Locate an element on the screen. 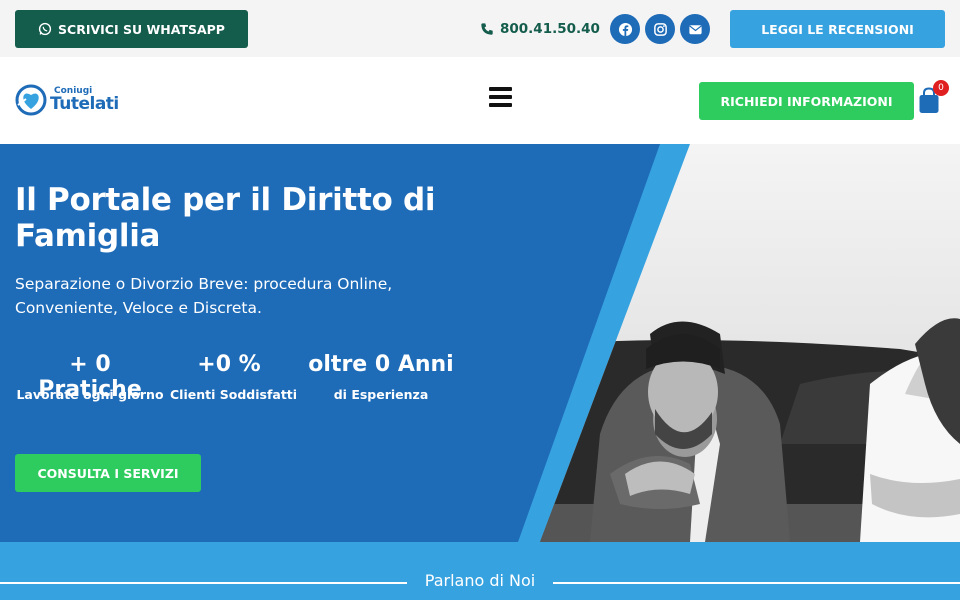 This screenshot has height=600, width=960. reviews-button: LEGGI LE RECENSIONI is located at coordinates (837, 29).